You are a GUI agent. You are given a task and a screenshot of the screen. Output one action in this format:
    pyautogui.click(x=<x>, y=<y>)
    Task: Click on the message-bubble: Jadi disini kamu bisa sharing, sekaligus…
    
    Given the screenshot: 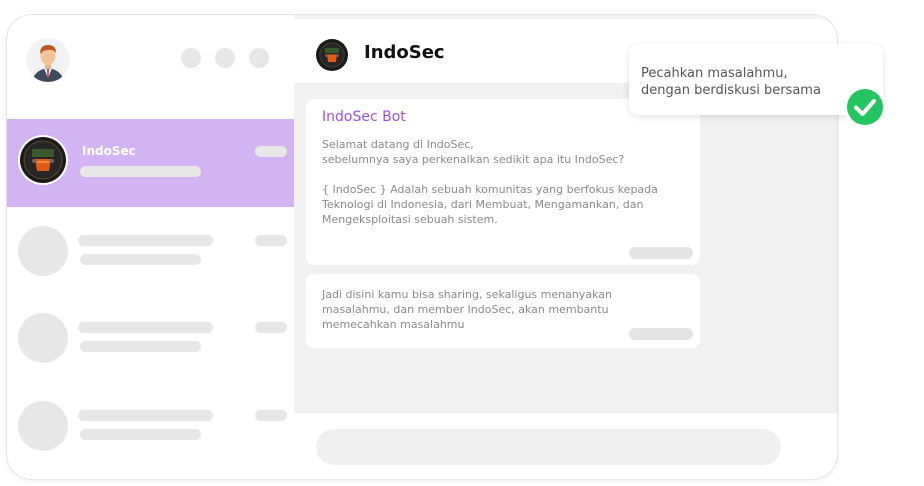 What is the action you would take?
    pyautogui.click(x=503, y=311)
    